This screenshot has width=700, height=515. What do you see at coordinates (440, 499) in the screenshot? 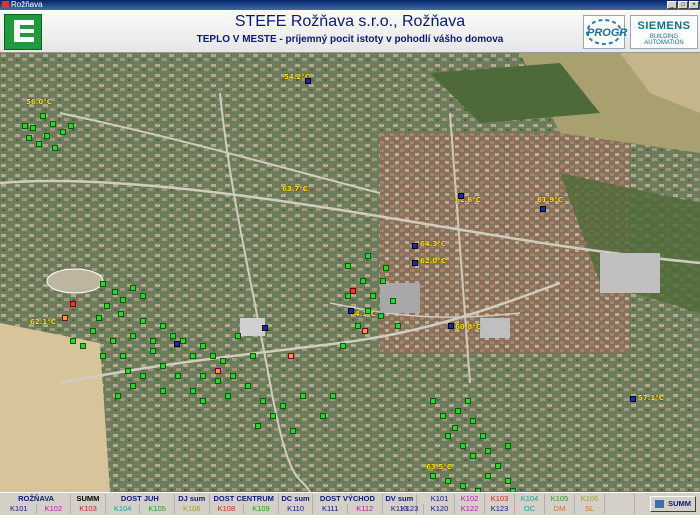
I see `nav-right-k101: K101` at bounding box center [440, 499].